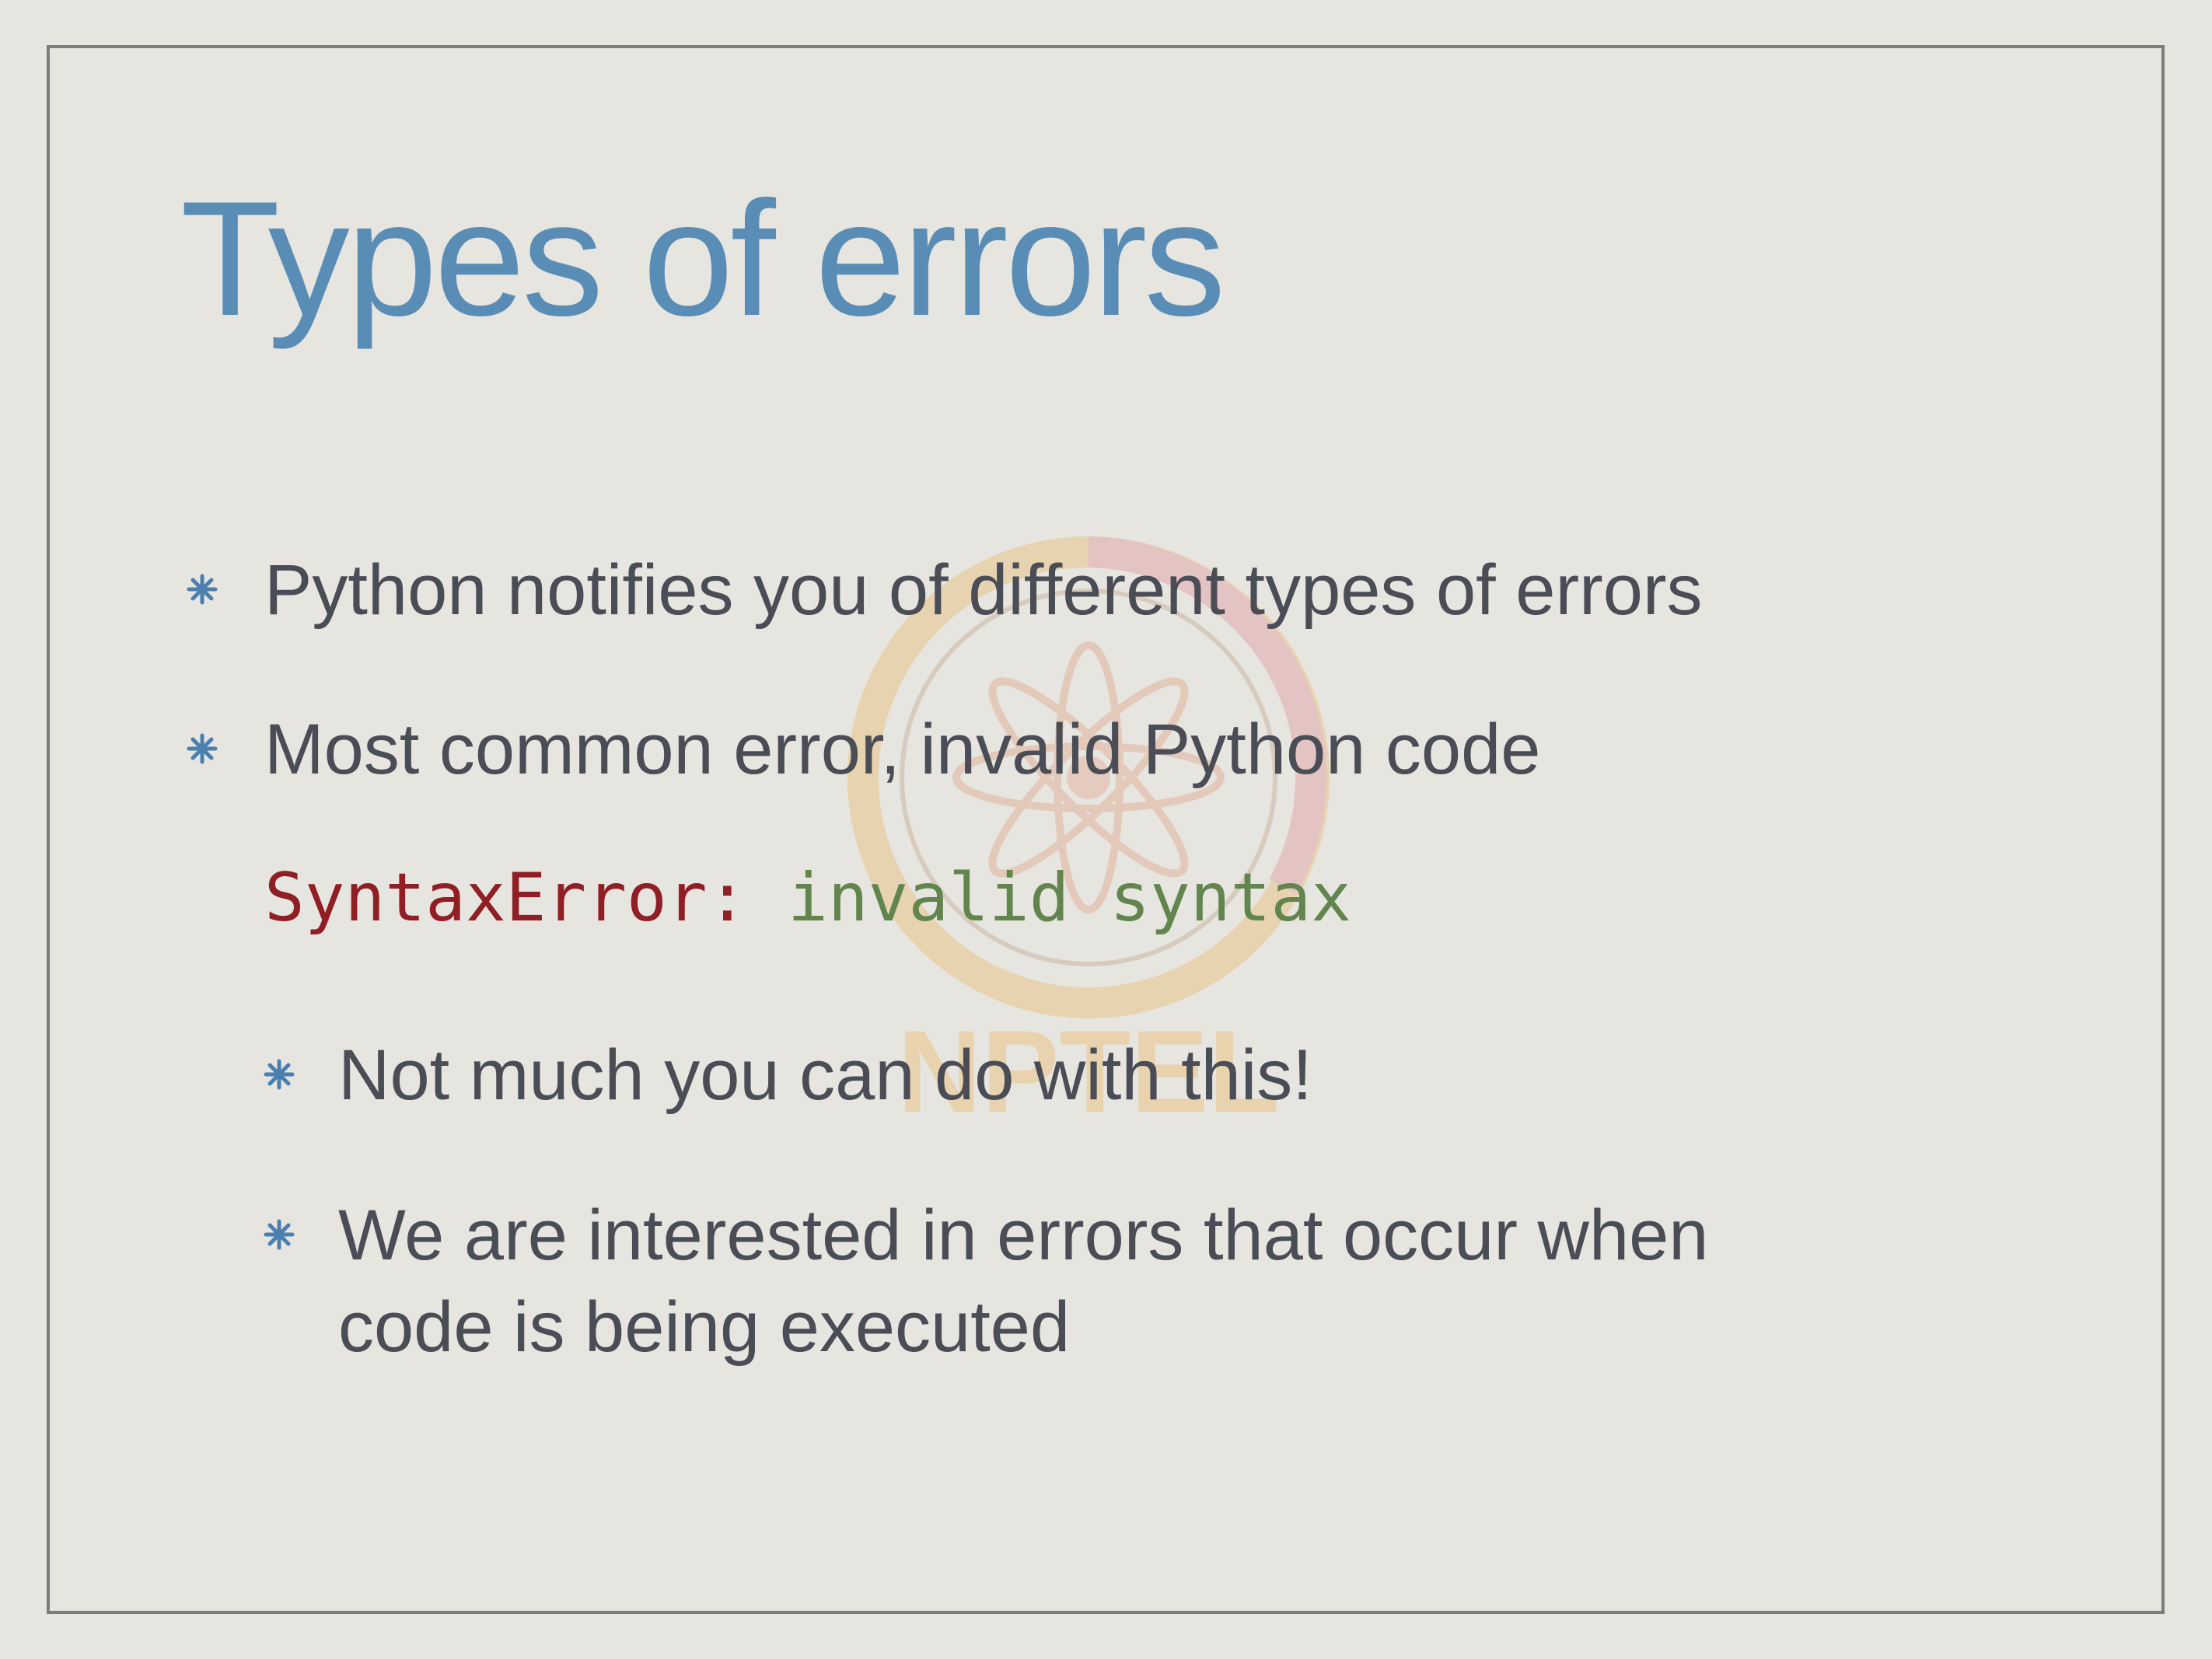  I want to click on bullet-item: Most common error, invalid Python code, so click(864, 749).